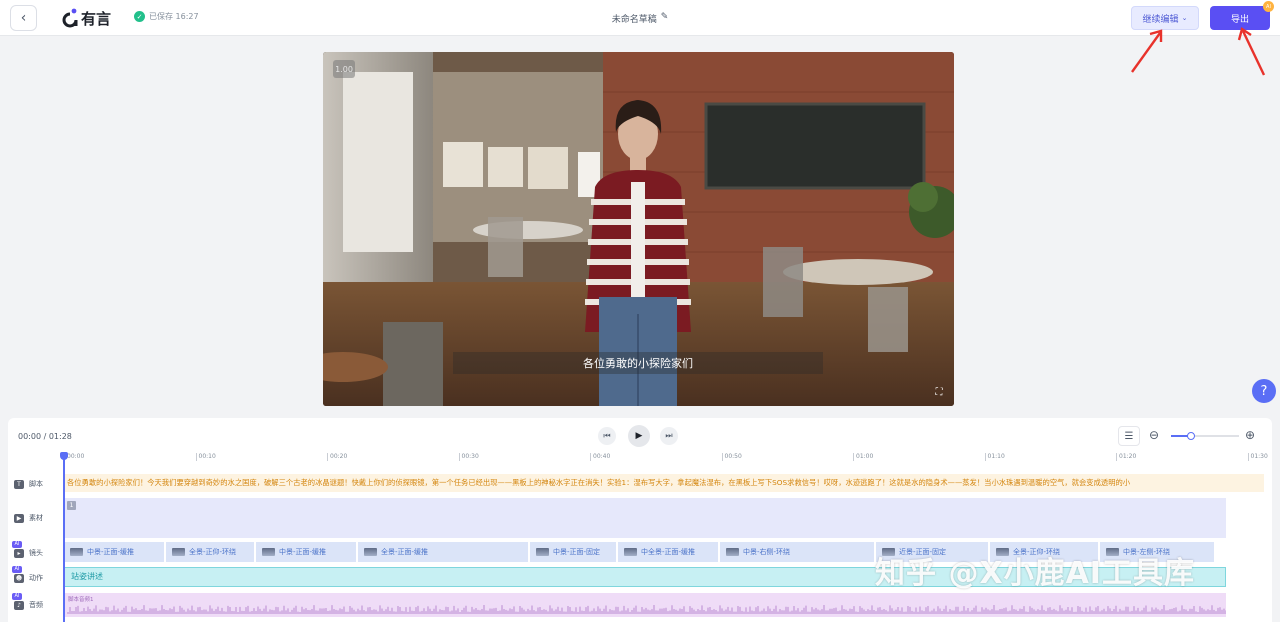 Image resolution: width=1280 pixels, height=622 pixels. Describe the element at coordinates (344, 69) in the screenshot. I see `playback-speed-badge: 1.00` at that location.